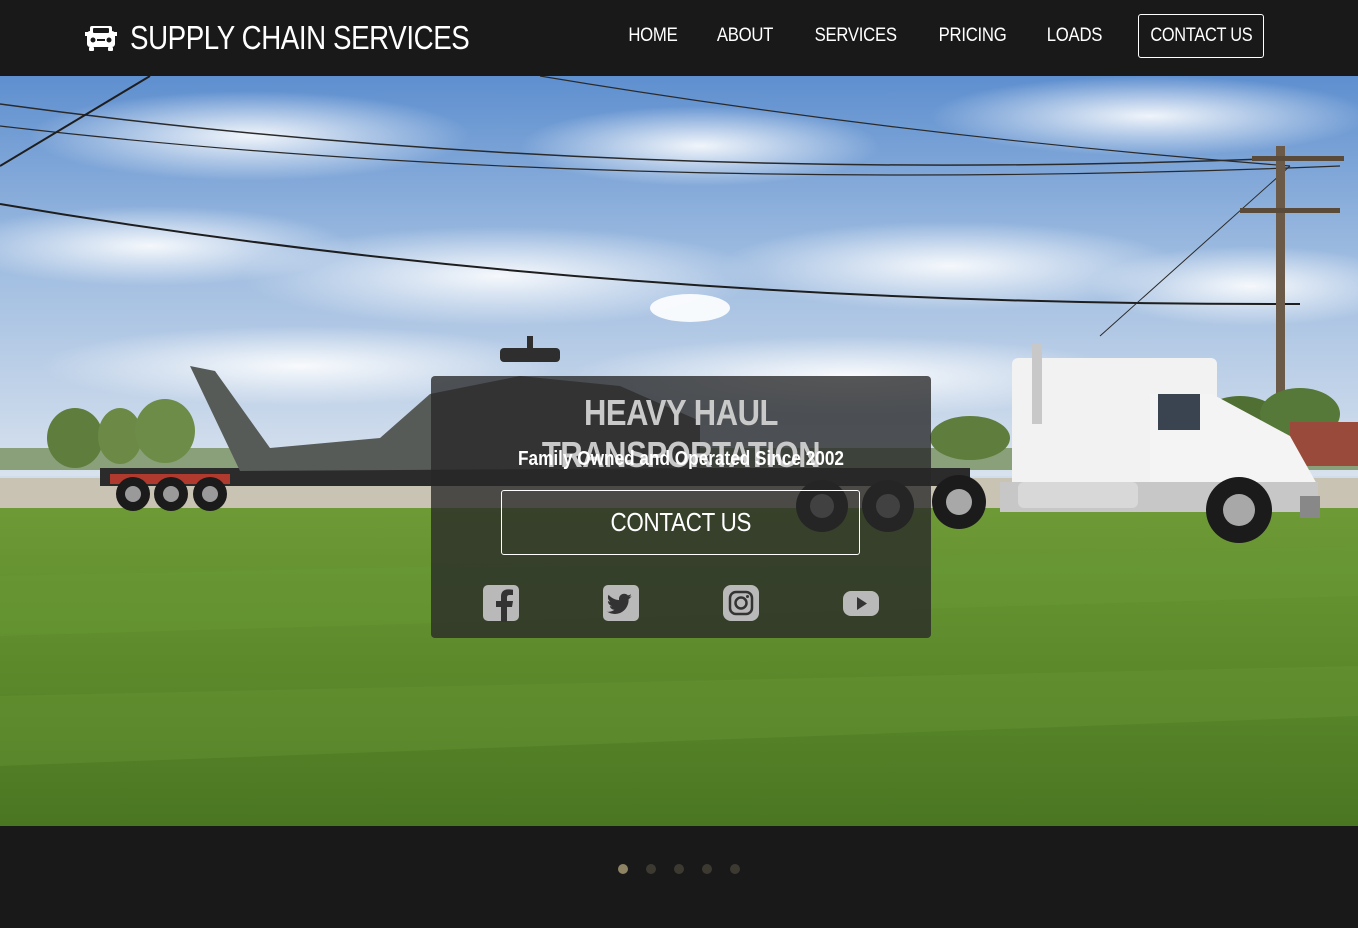 This screenshot has width=1358, height=928. I want to click on nav-home: HOME, so click(652, 36).